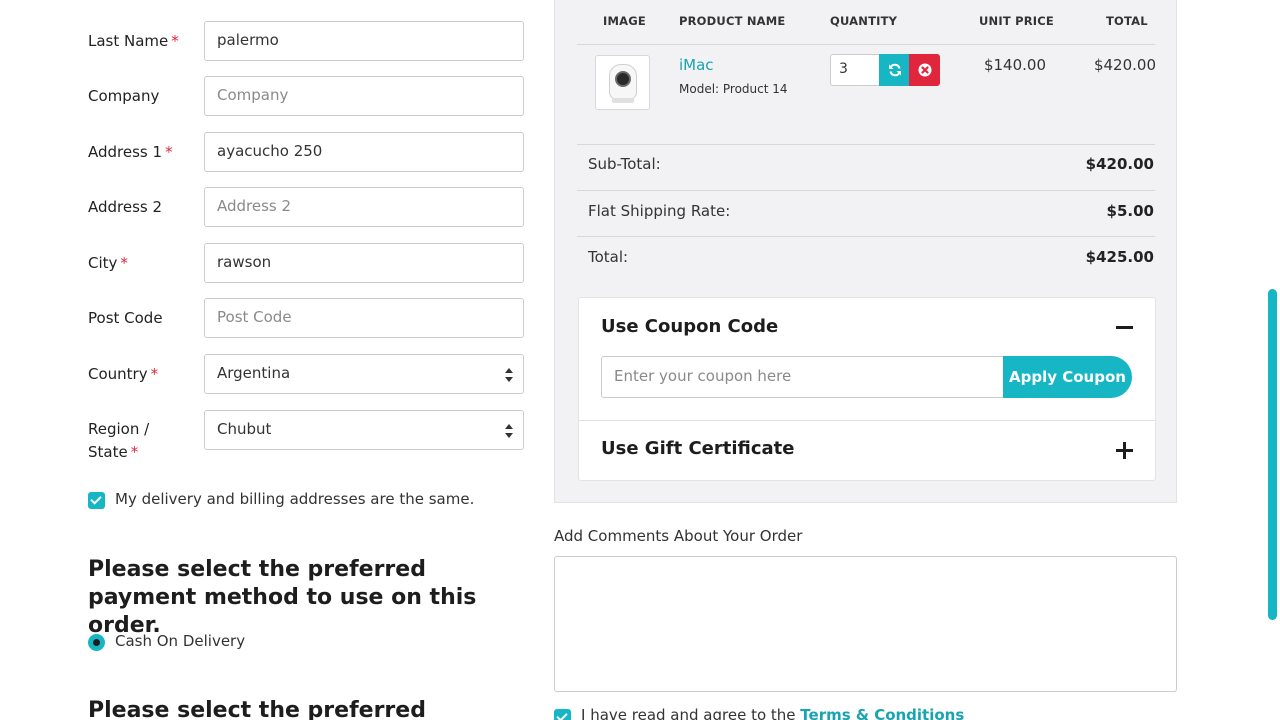 The height and width of the screenshot is (720, 1280). I want to click on post-code-label: Post Code, so click(125, 318).